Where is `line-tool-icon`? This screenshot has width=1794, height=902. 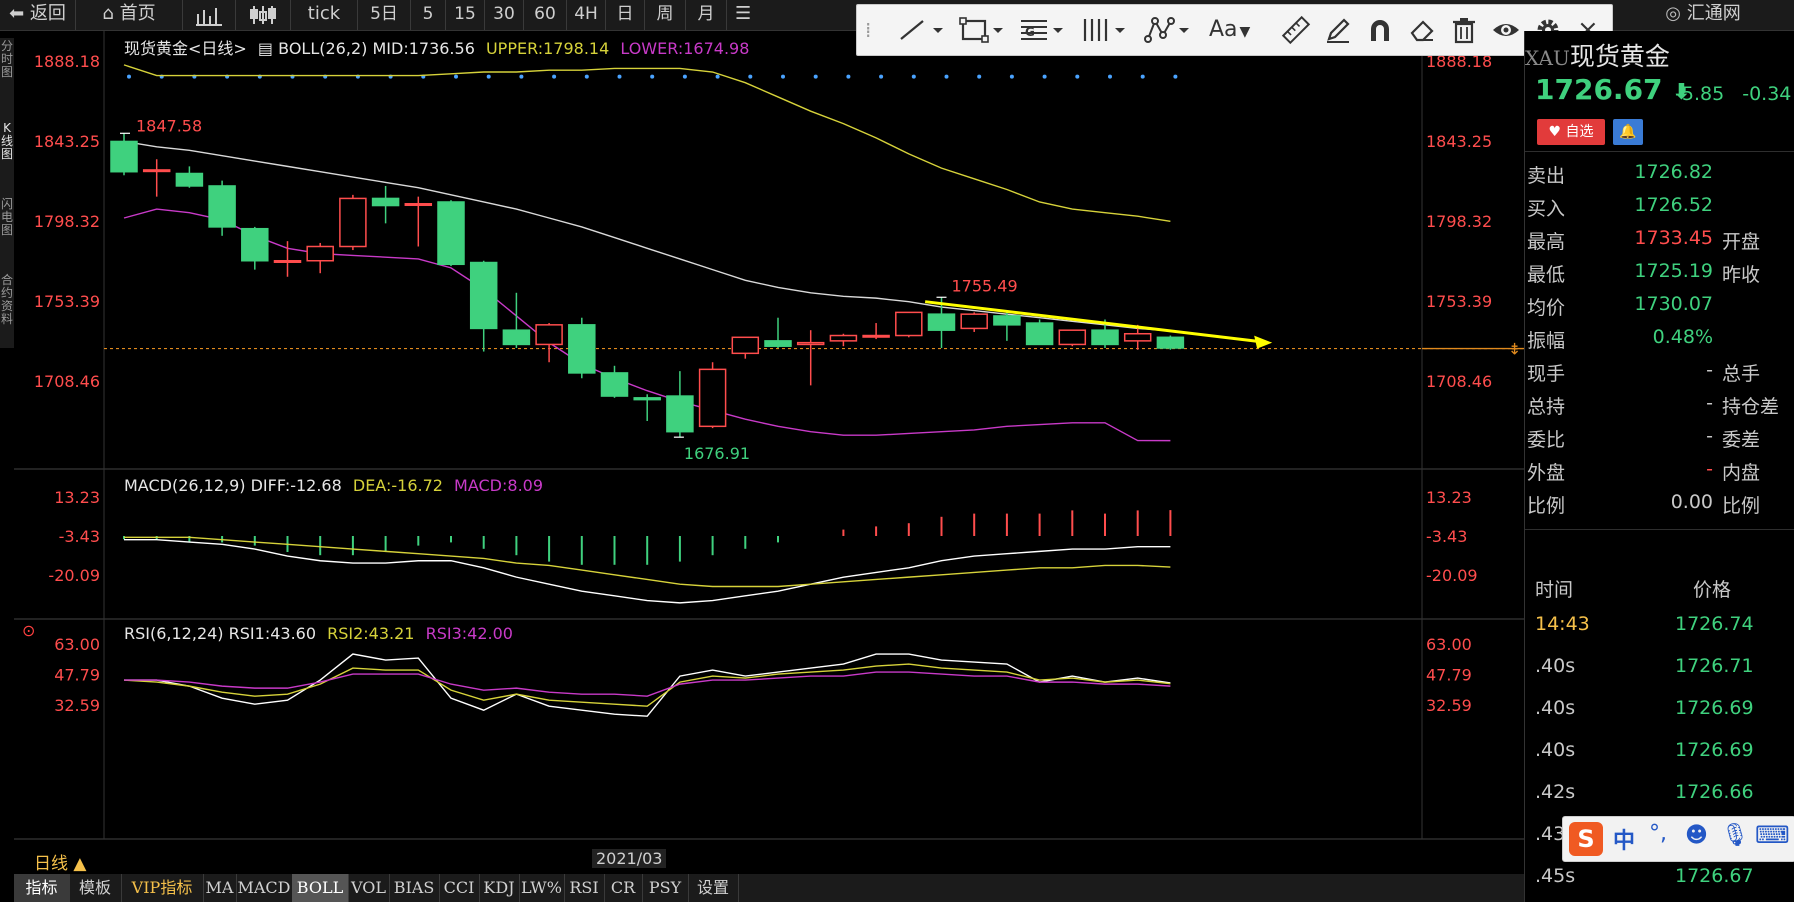 line-tool-icon is located at coordinates (922, 30).